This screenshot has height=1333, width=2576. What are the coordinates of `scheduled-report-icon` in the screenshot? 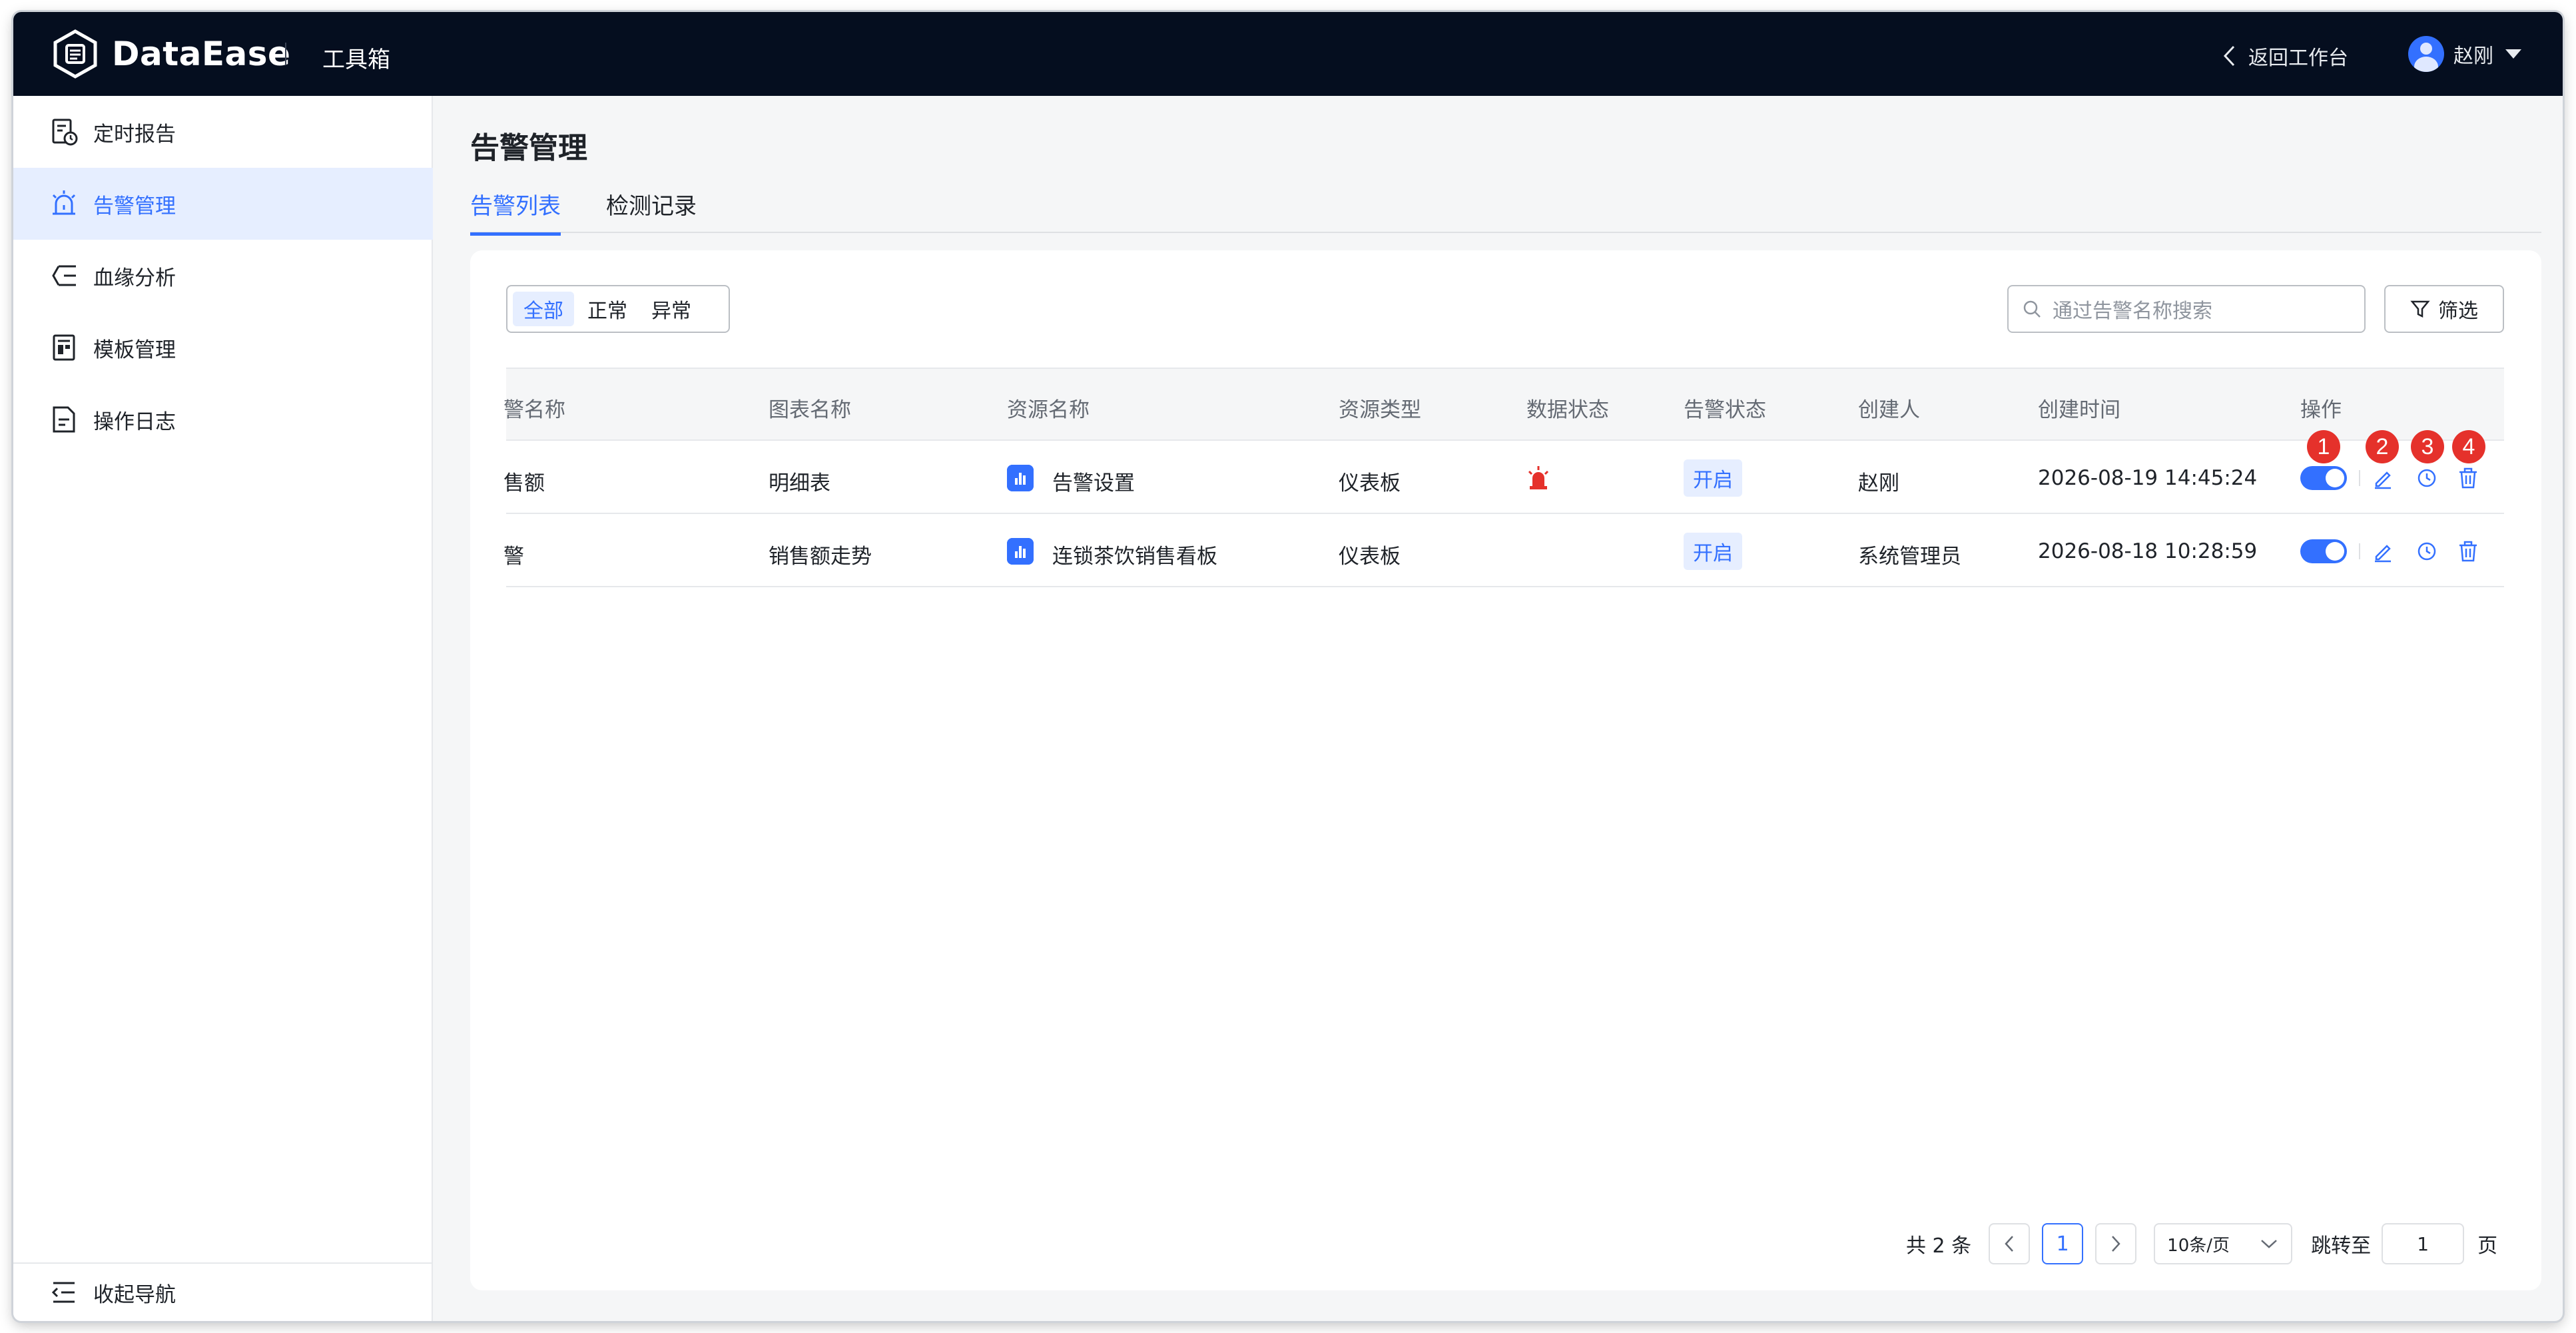 It's located at (65, 132).